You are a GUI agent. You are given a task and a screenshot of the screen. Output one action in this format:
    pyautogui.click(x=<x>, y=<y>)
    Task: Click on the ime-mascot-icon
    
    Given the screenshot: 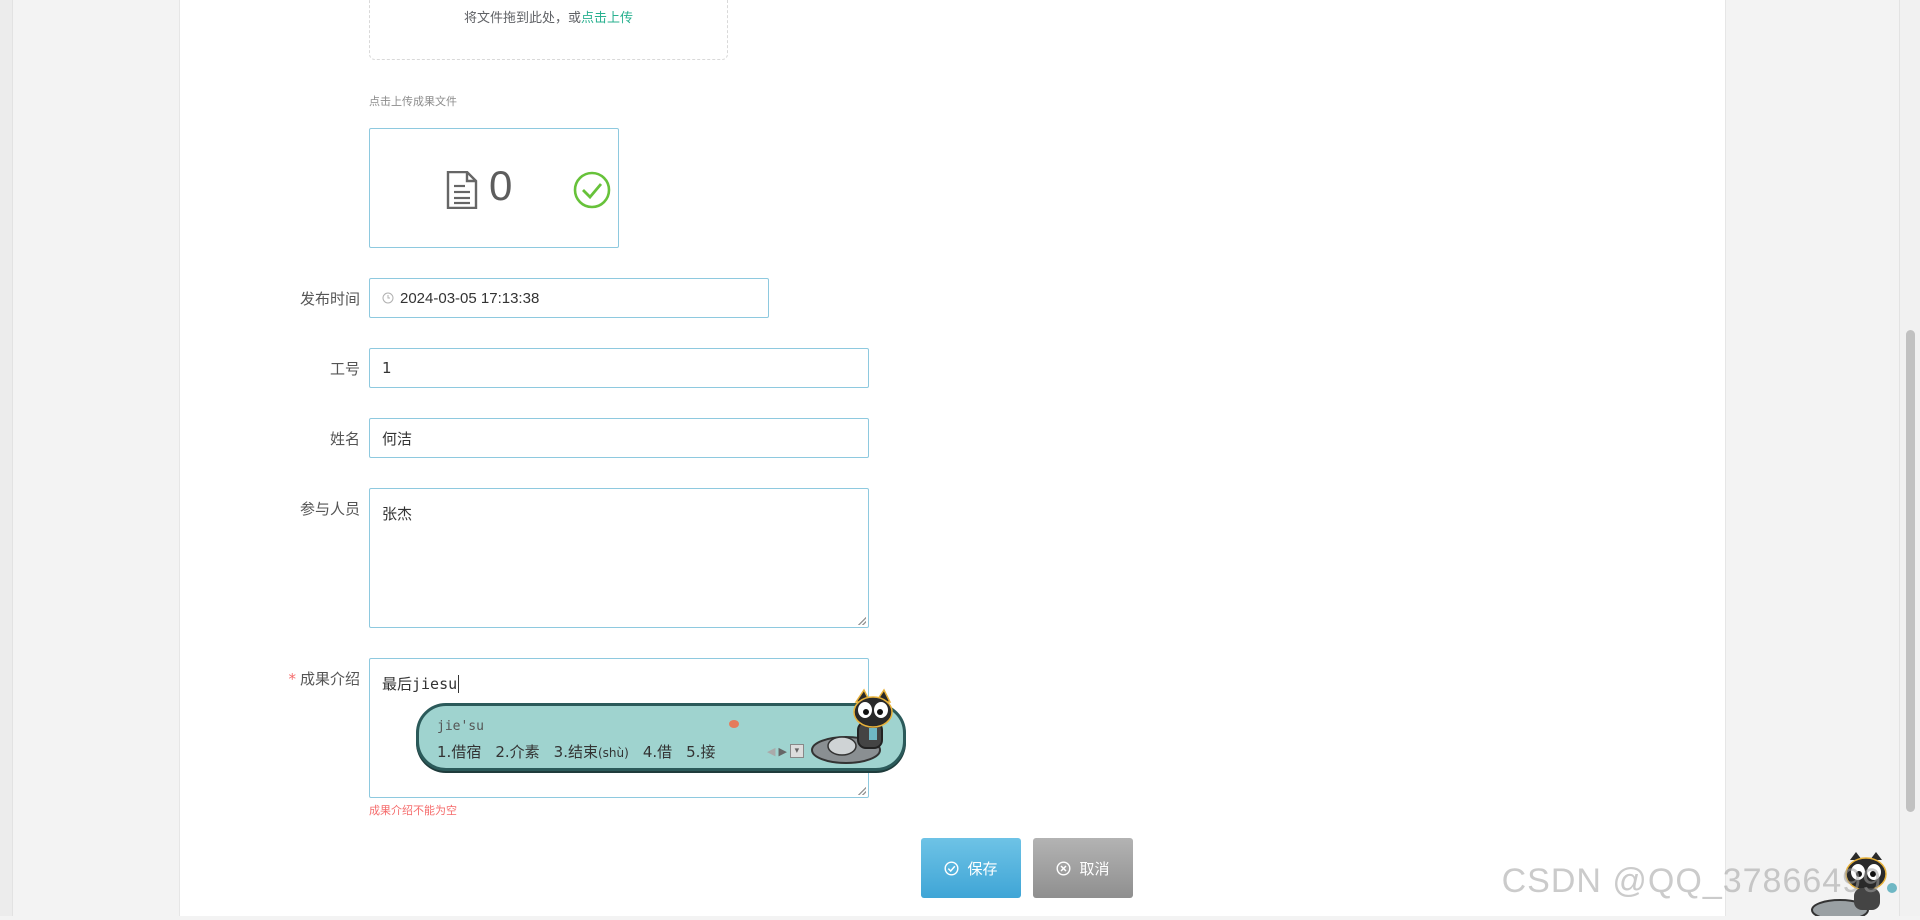 What is the action you would take?
    pyautogui.click(x=854, y=730)
    